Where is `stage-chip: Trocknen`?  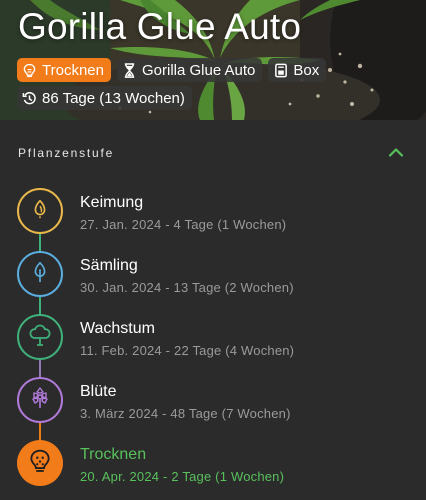 stage-chip: Trocknen is located at coordinates (64, 70).